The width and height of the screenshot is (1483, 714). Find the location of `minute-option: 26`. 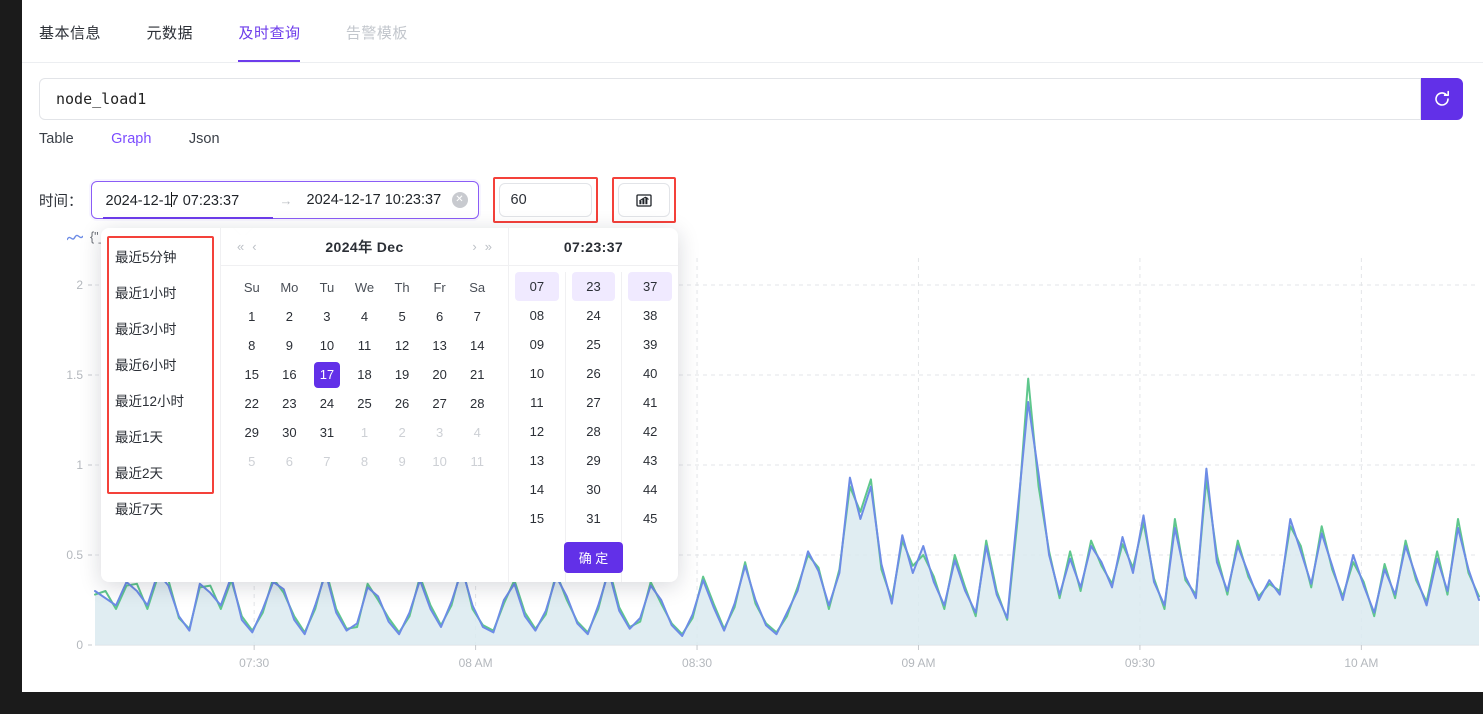

minute-option: 26 is located at coordinates (594, 373).